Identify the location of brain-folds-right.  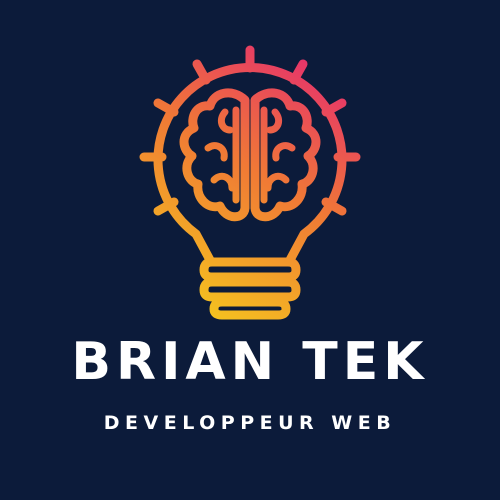
(278, 155).